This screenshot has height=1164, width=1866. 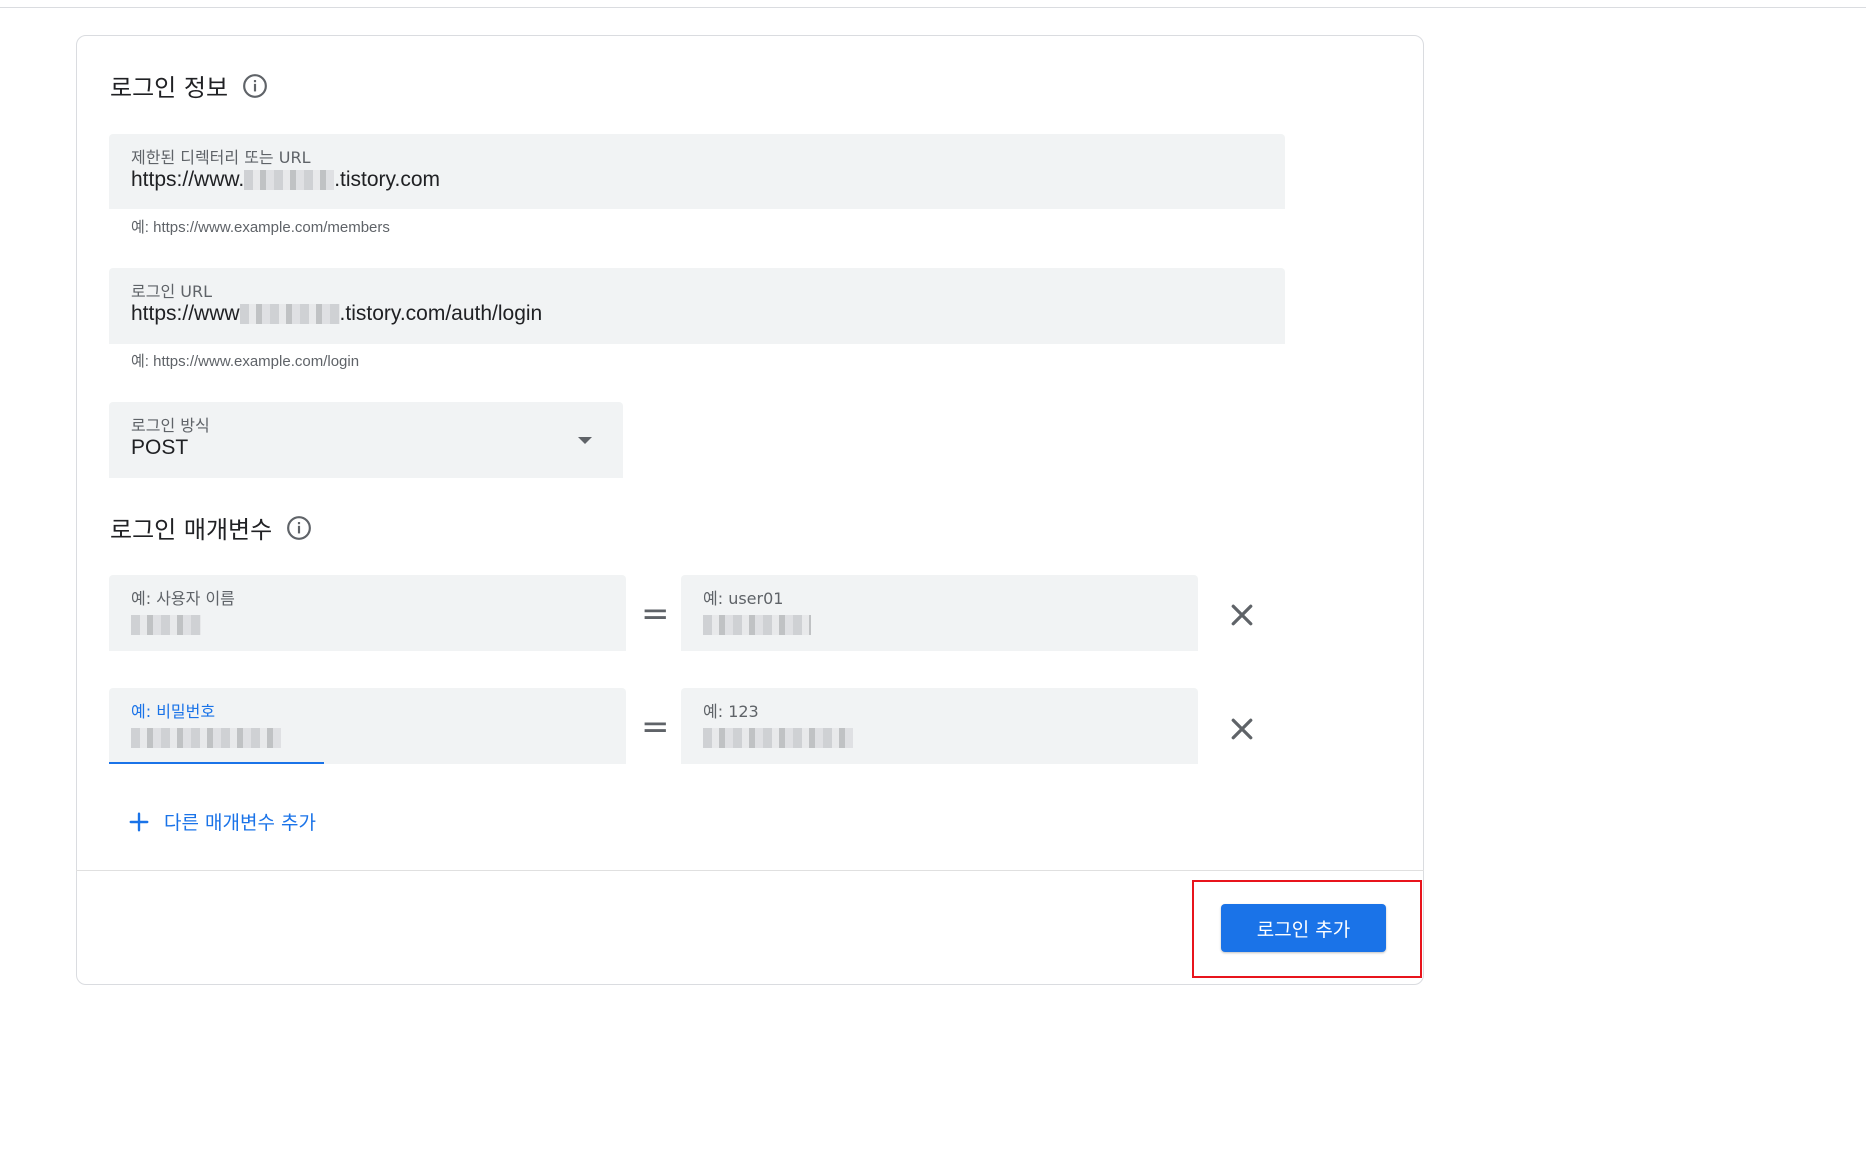 What do you see at coordinates (245, 361) in the screenshot?
I see `login-url-hint: 예: https://www.example.com/login` at bounding box center [245, 361].